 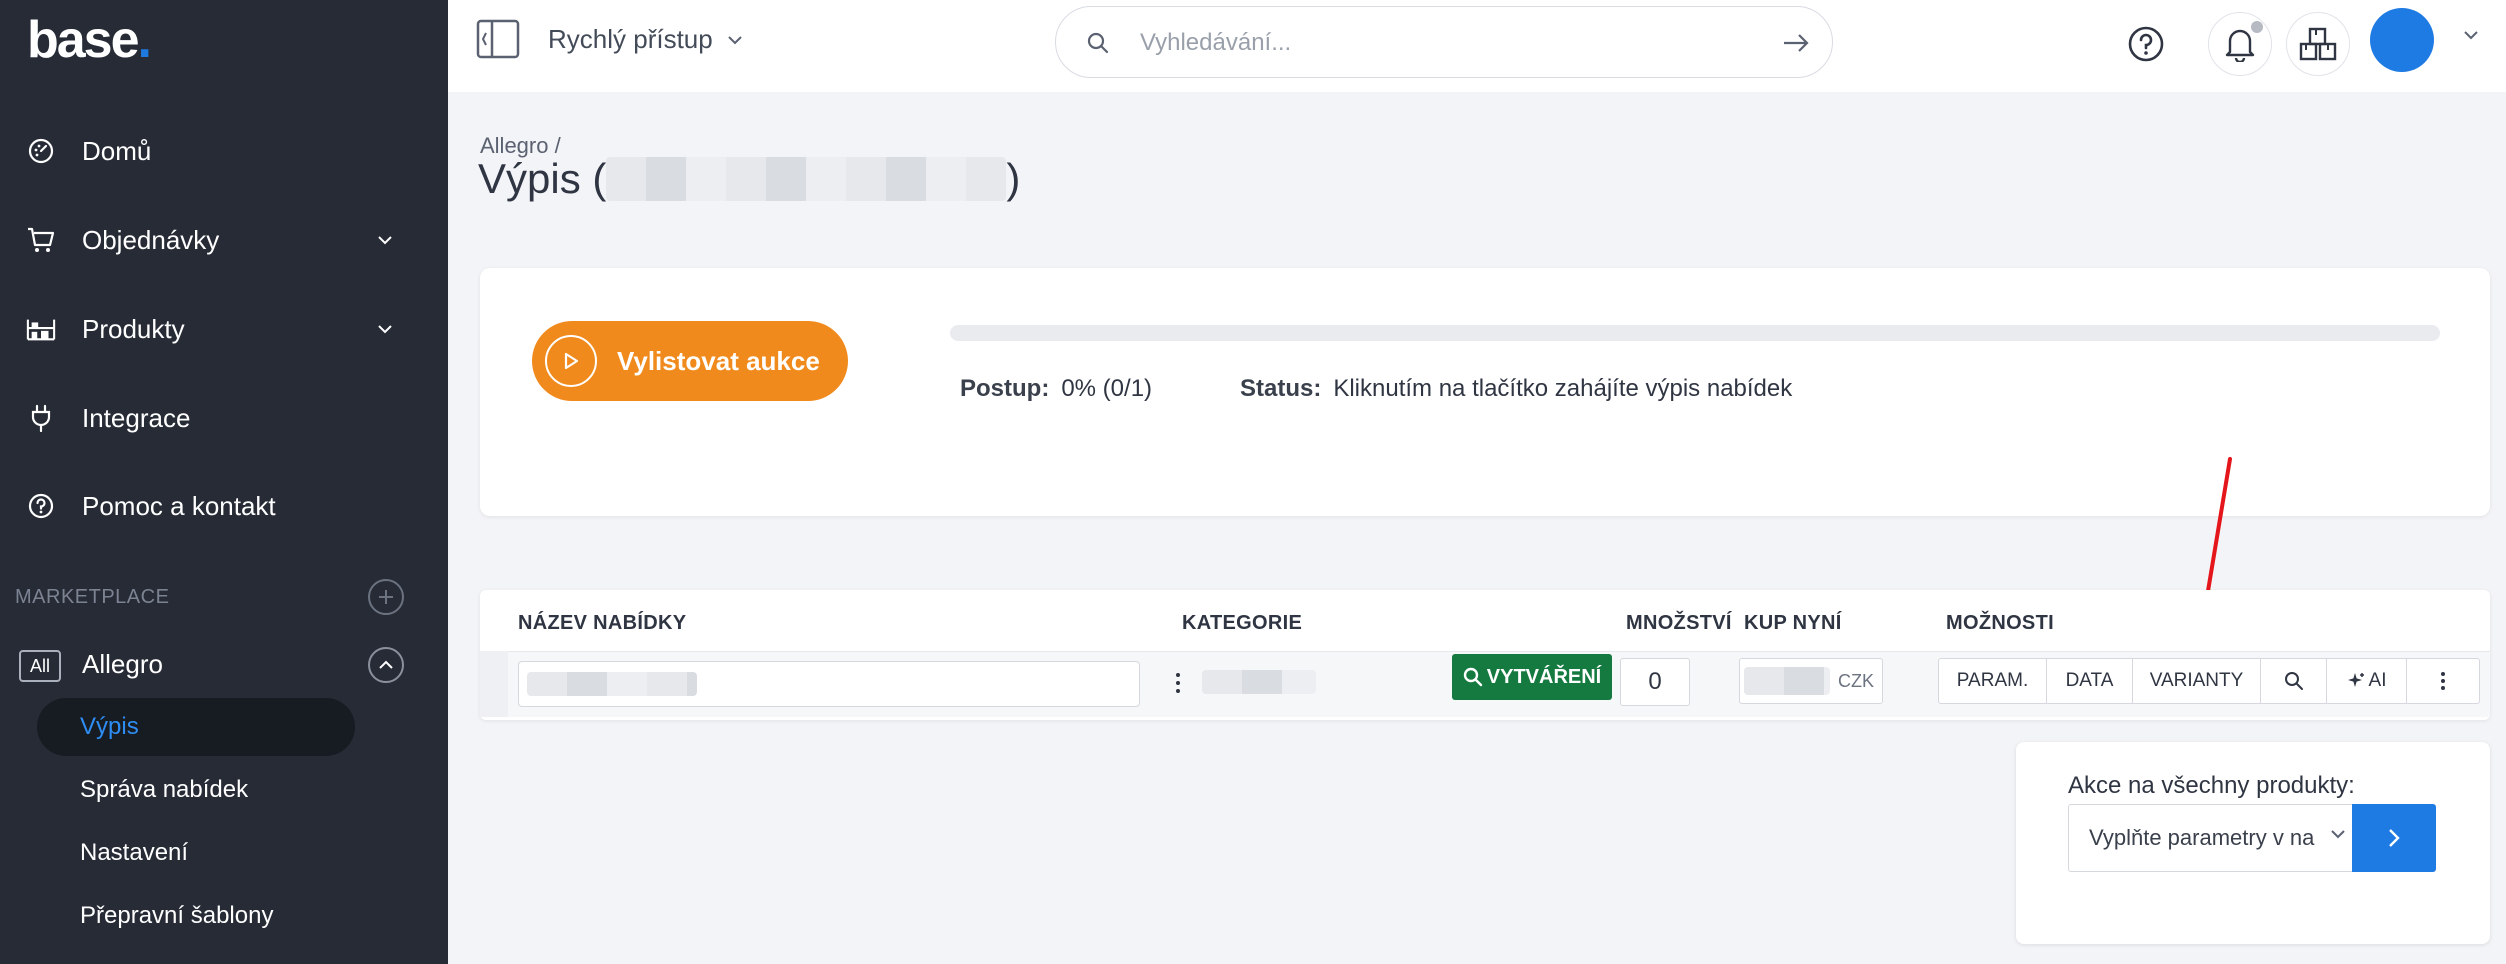 What do you see at coordinates (1056, 388) in the screenshot?
I see `progress-status: Postup: 0% (0/1)` at bounding box center [1056, 388].